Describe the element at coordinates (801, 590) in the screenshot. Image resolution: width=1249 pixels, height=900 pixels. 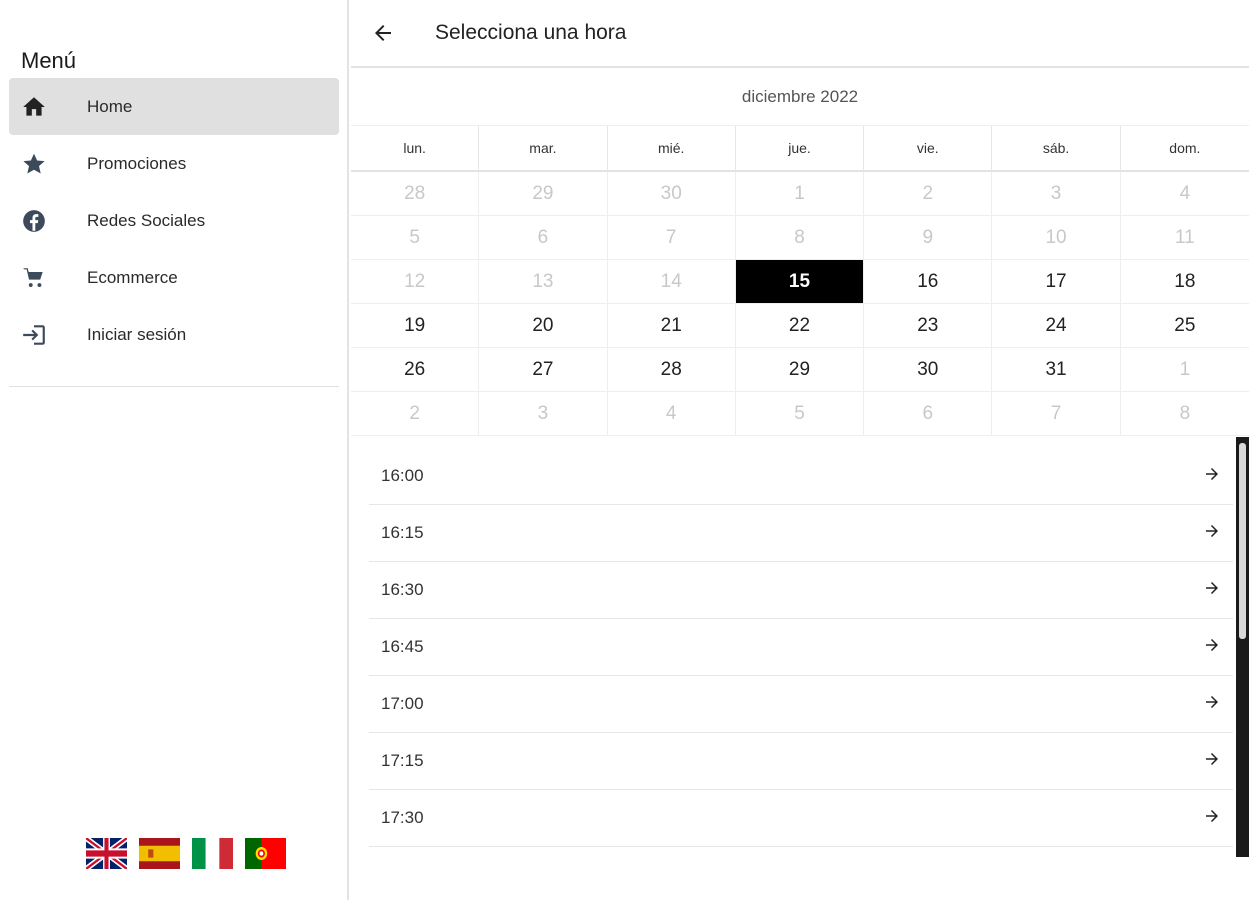
I see `time-slot-row: 16:30` at that location.